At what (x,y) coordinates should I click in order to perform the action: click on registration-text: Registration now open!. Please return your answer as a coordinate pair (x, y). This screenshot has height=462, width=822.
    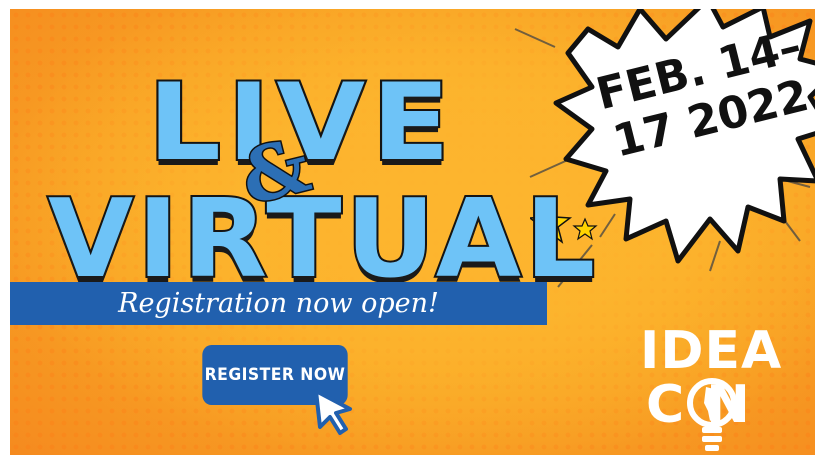
    Looking at the image, I should click on (278, 303).